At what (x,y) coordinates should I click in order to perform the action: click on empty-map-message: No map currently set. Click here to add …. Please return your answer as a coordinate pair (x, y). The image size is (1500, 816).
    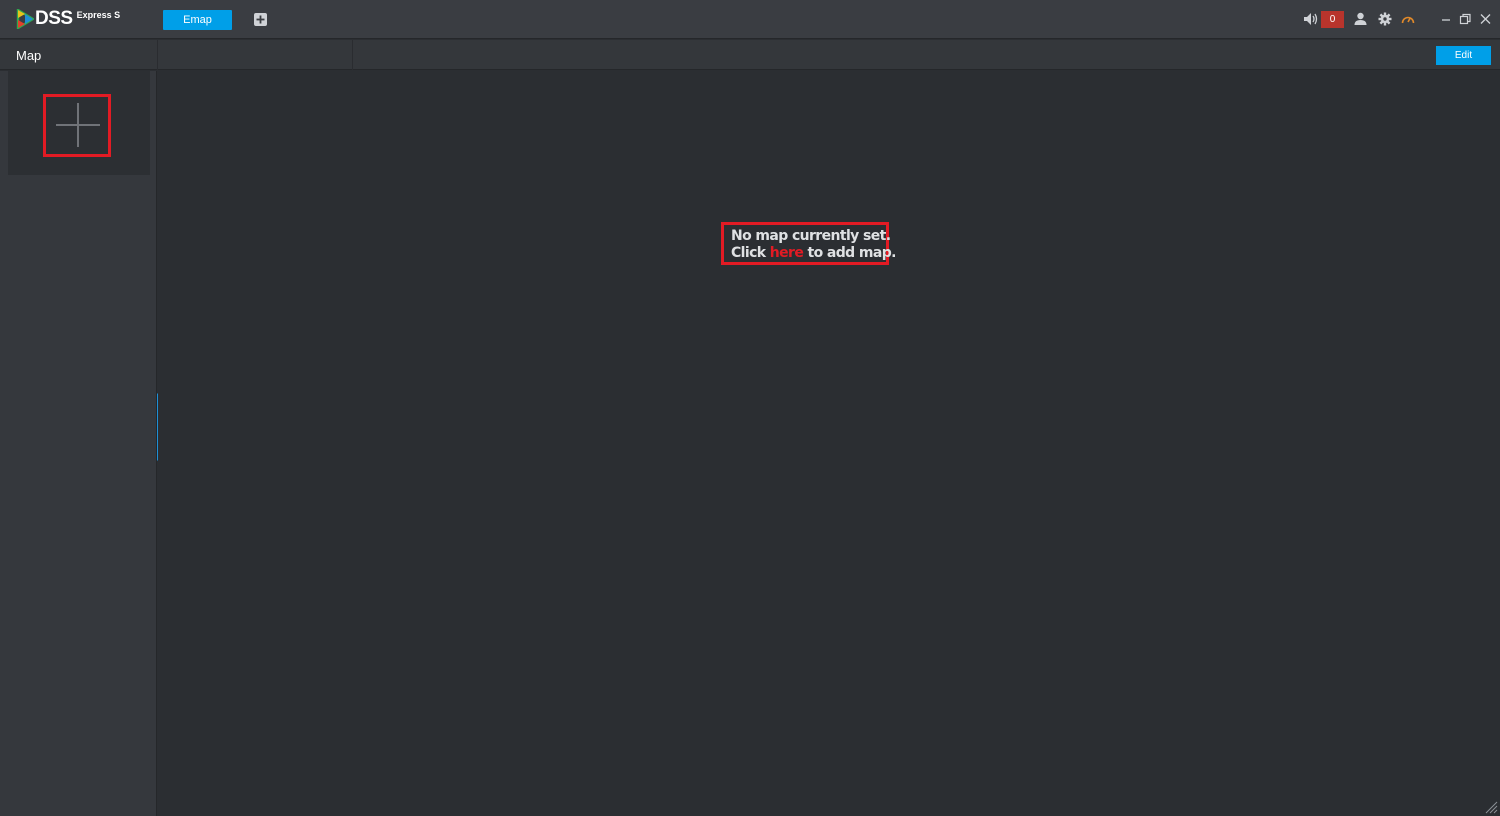
    Looking at the image, I should click on (808, 243).